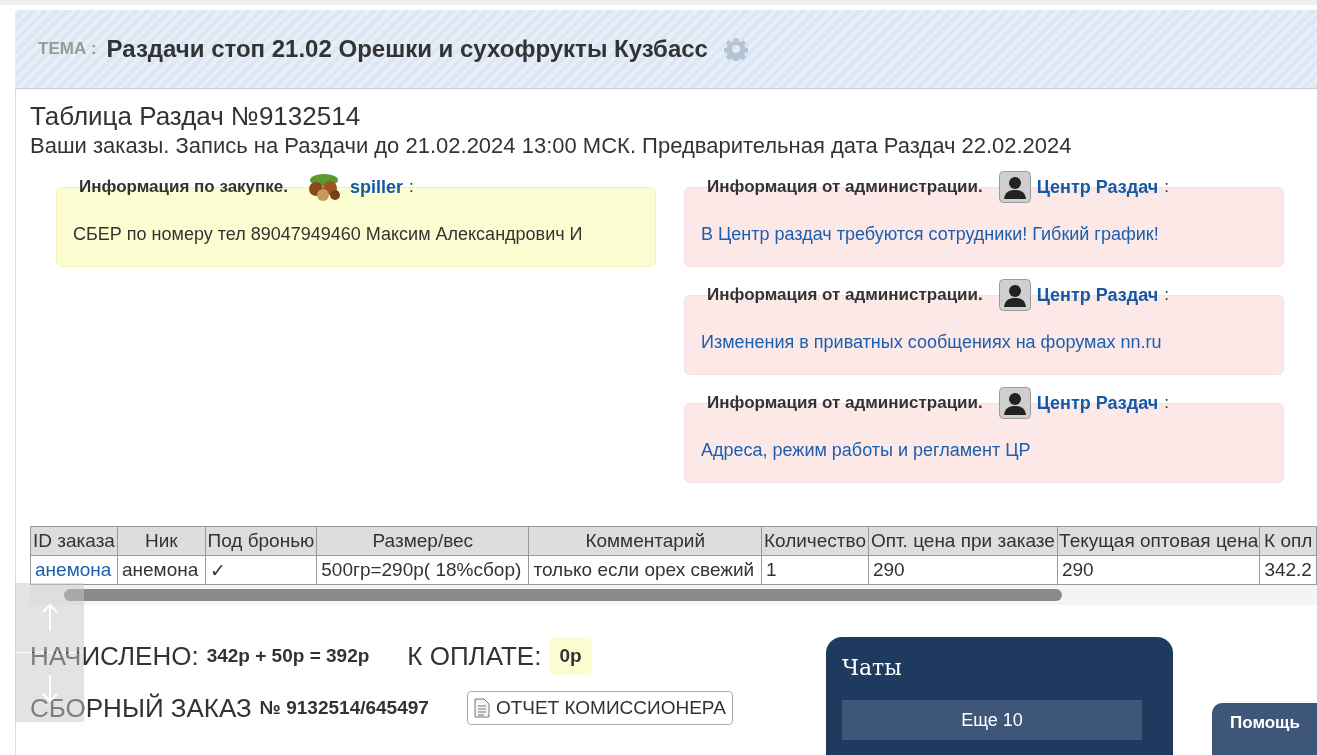 The width and height of the screenshot is (1317, 755). What do you see at coordinates (644, 569) in the screenshot?
I see `table-cell: только если орех свежий` at bounding box center [644, 569].